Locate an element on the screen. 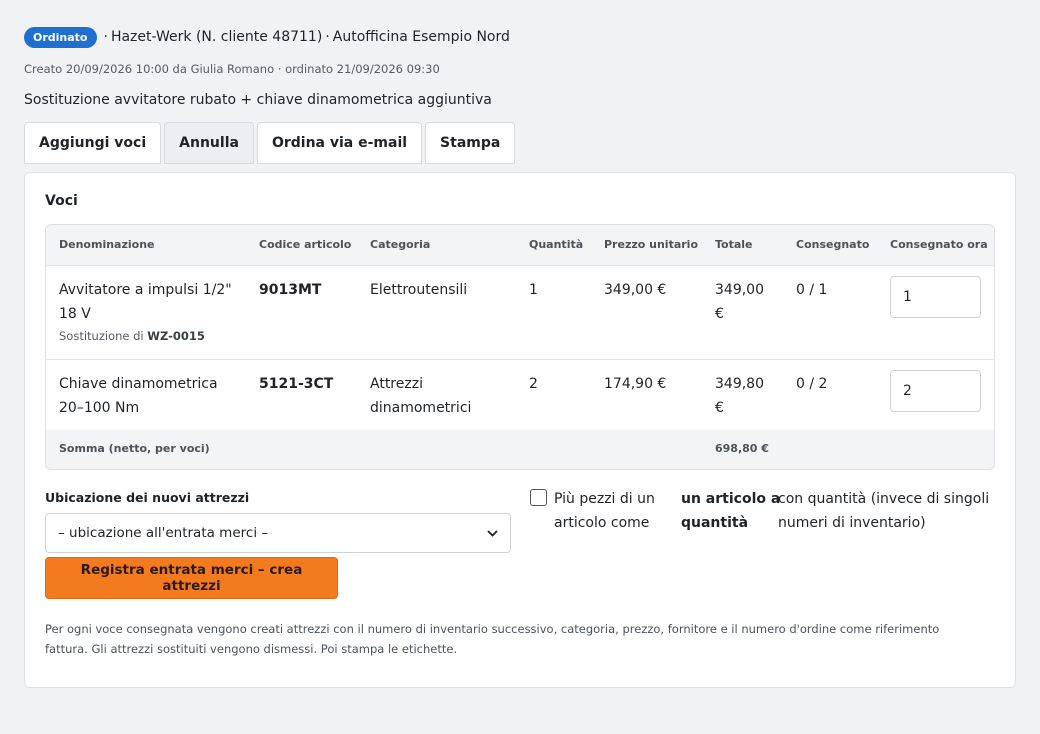 The width and height of the screenshot is (1040, 734). item-unit-price: 174,90 € is located at coordinates (635, 384).